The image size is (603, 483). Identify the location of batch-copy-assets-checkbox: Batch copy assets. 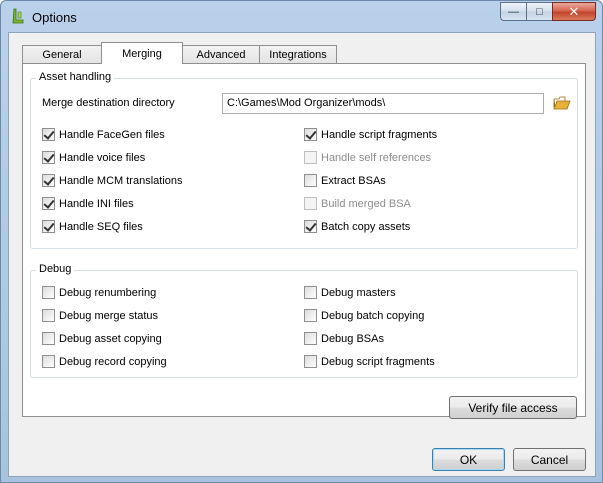
(357, 226).